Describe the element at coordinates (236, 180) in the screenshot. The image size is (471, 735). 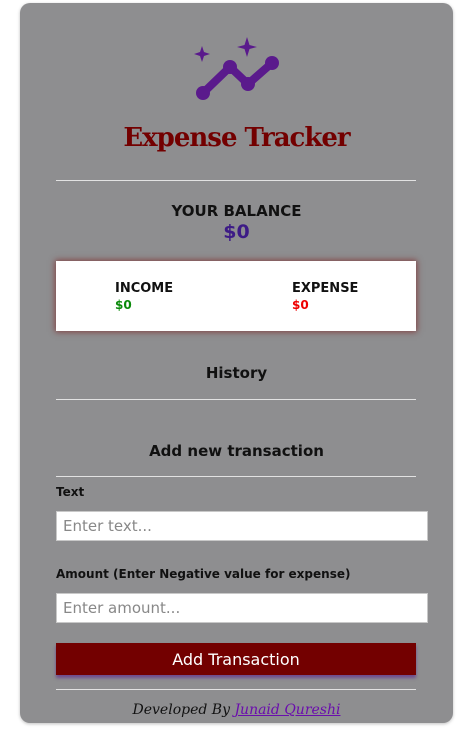
I see `title-divider` at that location.